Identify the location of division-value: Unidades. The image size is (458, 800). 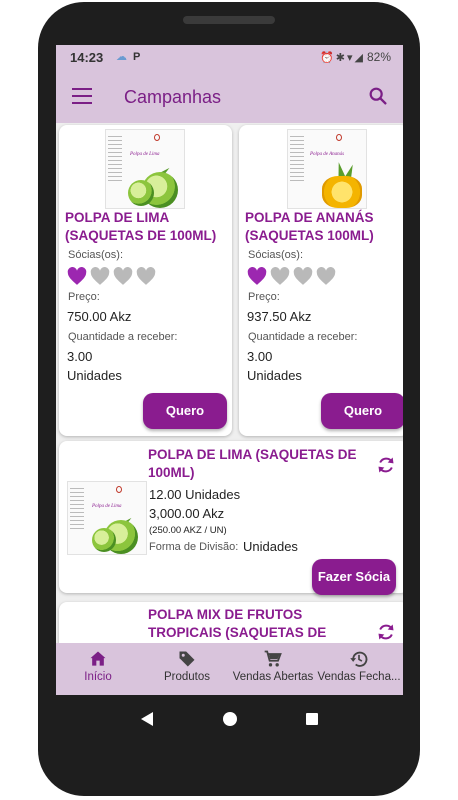
(270, 546).